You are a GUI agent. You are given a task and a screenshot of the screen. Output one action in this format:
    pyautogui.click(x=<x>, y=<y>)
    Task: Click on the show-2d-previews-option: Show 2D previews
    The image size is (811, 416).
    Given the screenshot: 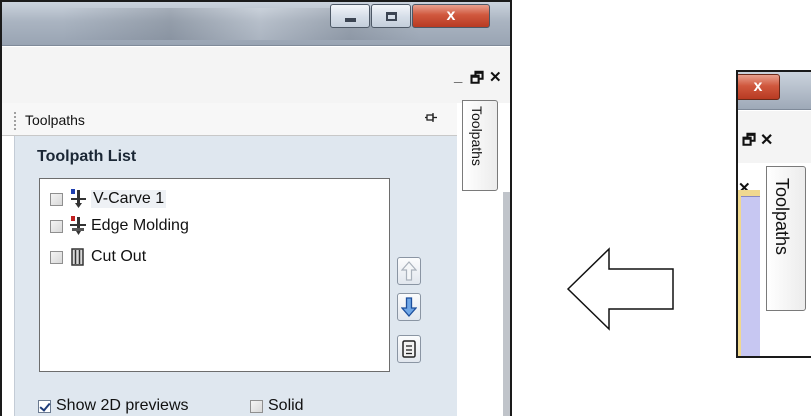 What is the action you would take?
    pyautogui.click(x=113, y=406)
    